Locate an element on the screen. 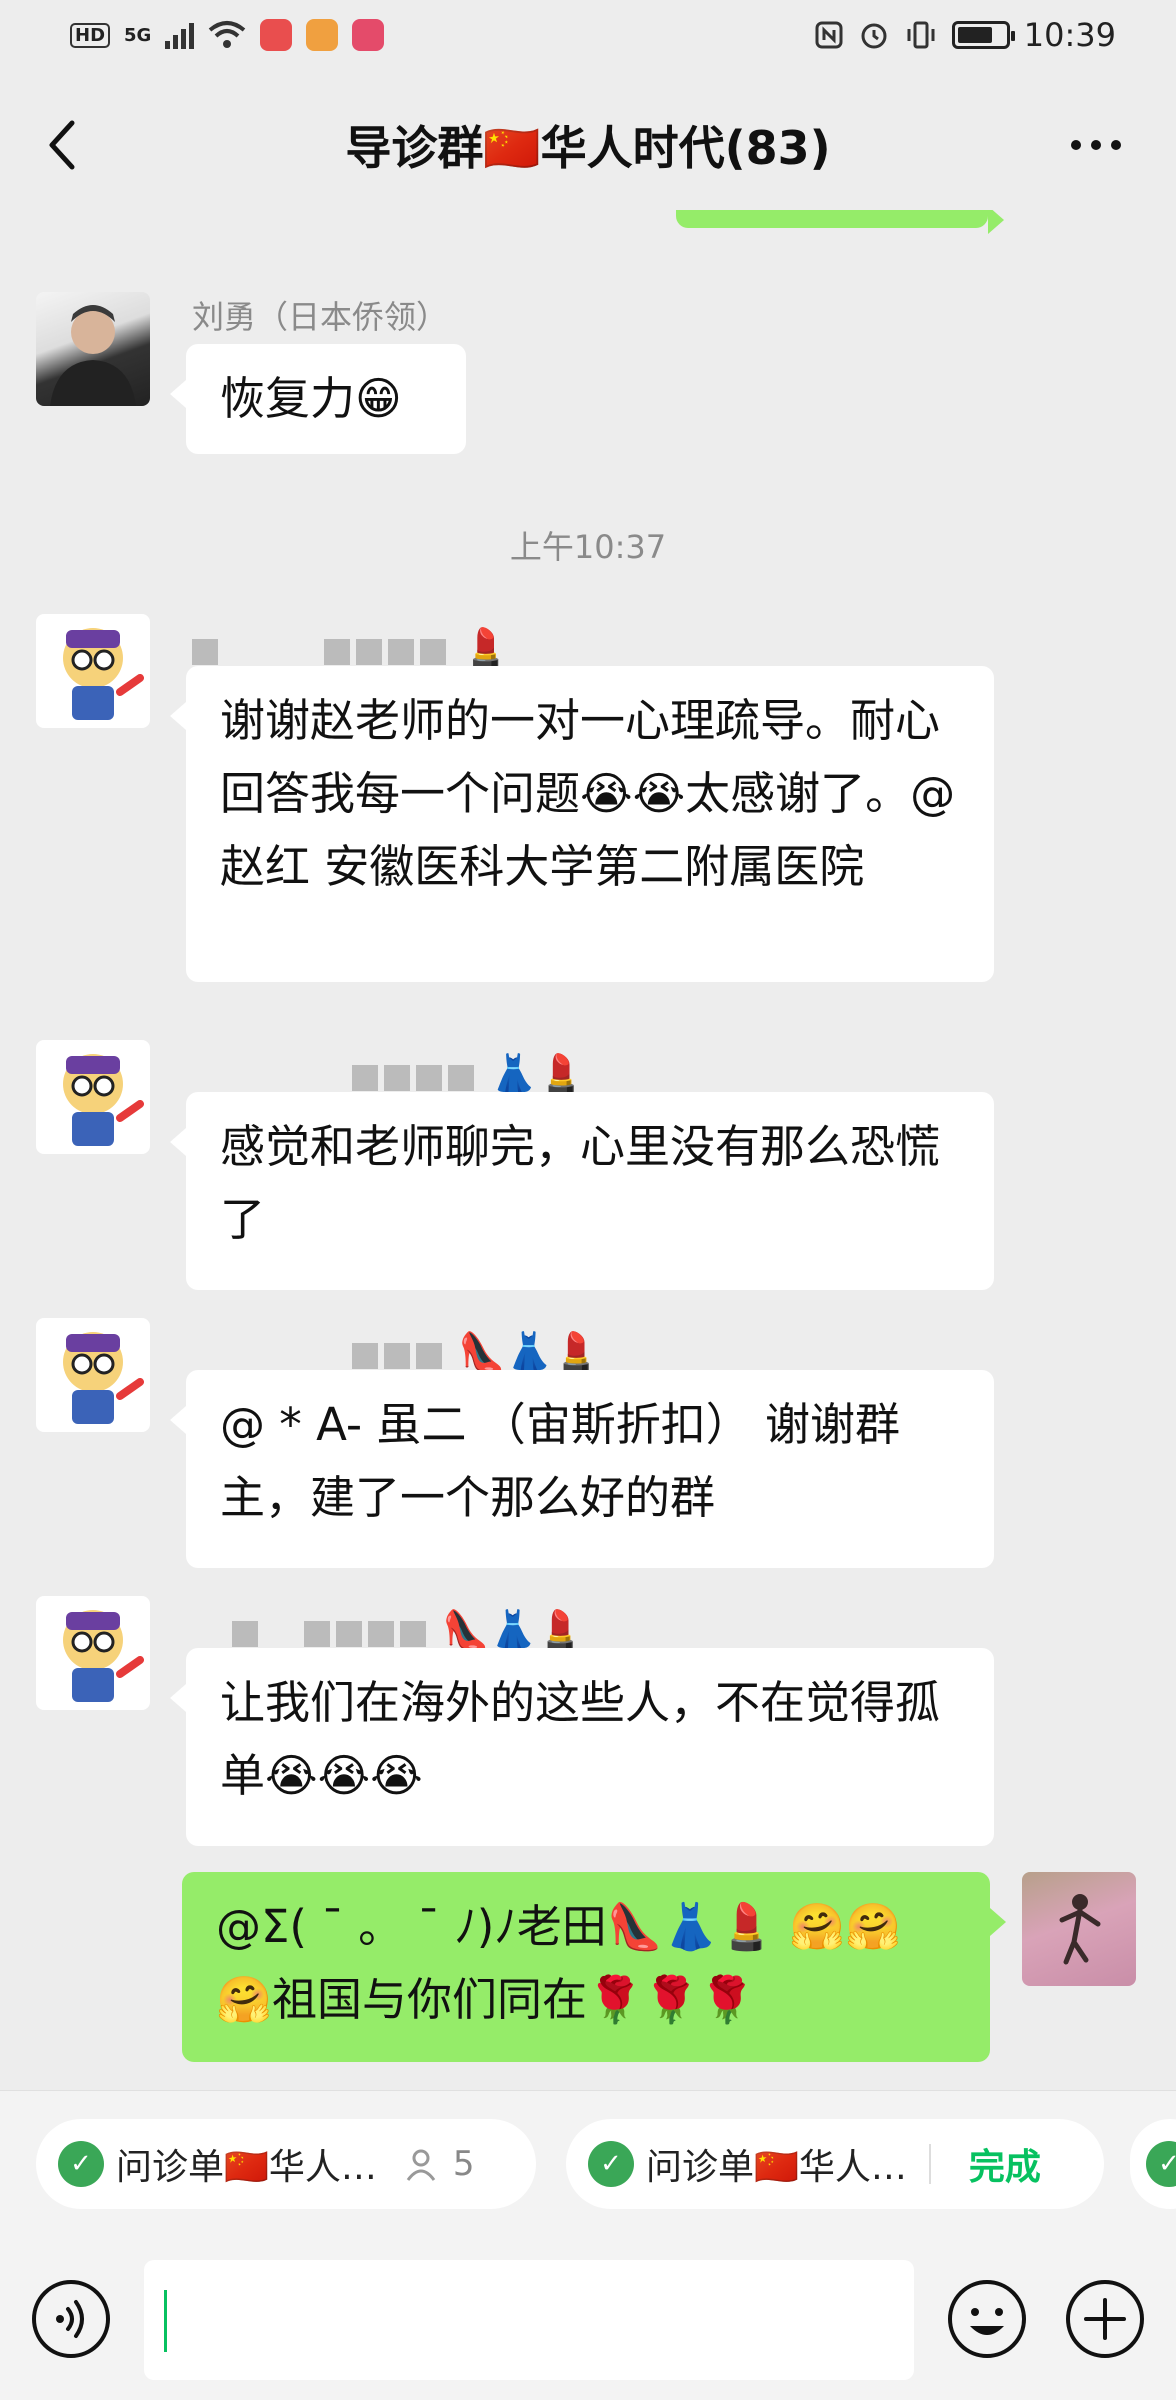 The image size is (1176, 2400). sender-name: 💄 is located at coordinates (351, 648).